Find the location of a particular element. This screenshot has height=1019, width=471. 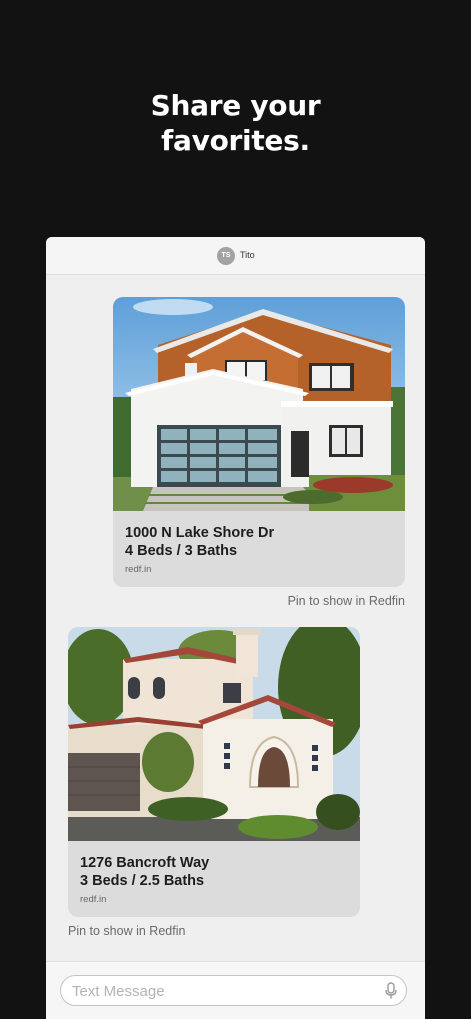

contact-name: Tito is located at coordinates (247, 255).